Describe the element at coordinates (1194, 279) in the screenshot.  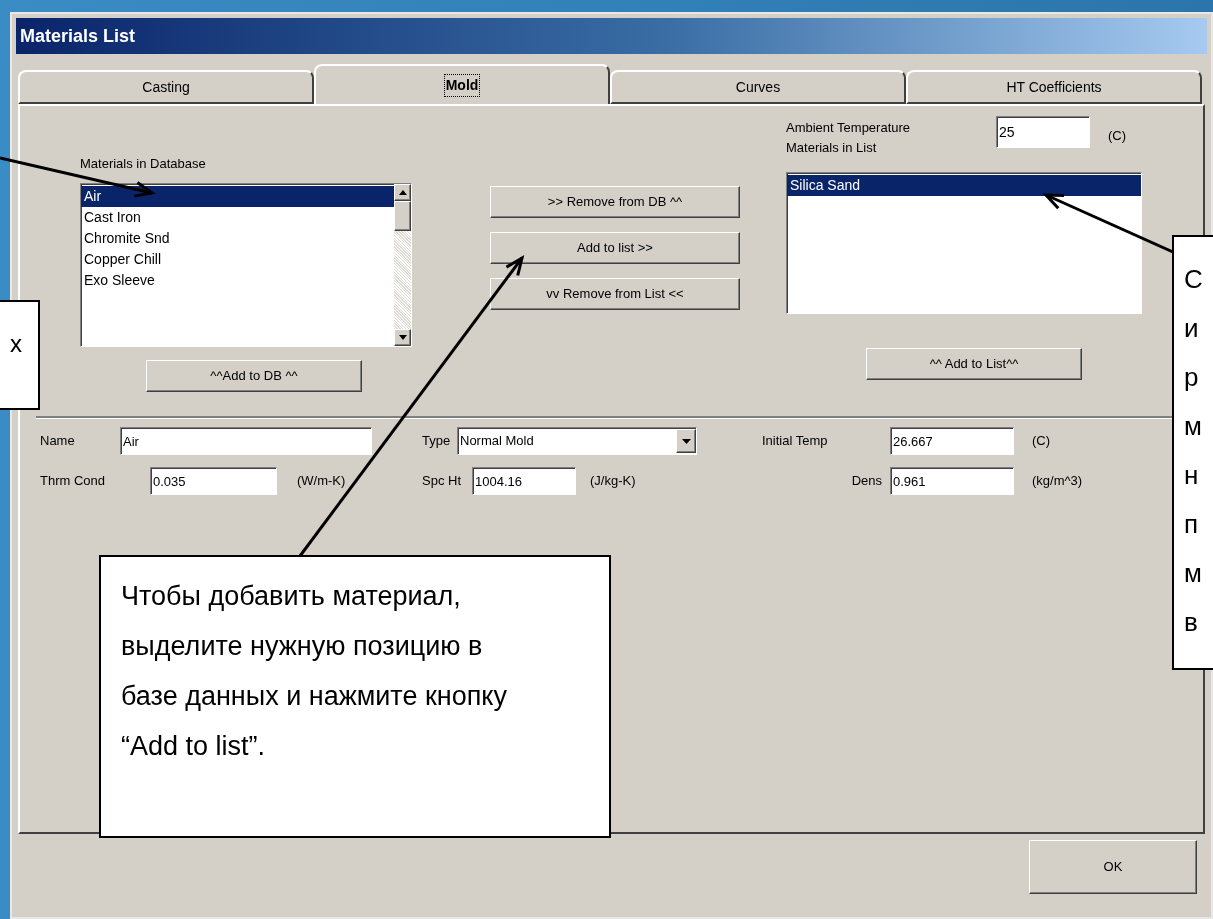
I see `callout-text: С` at that location.